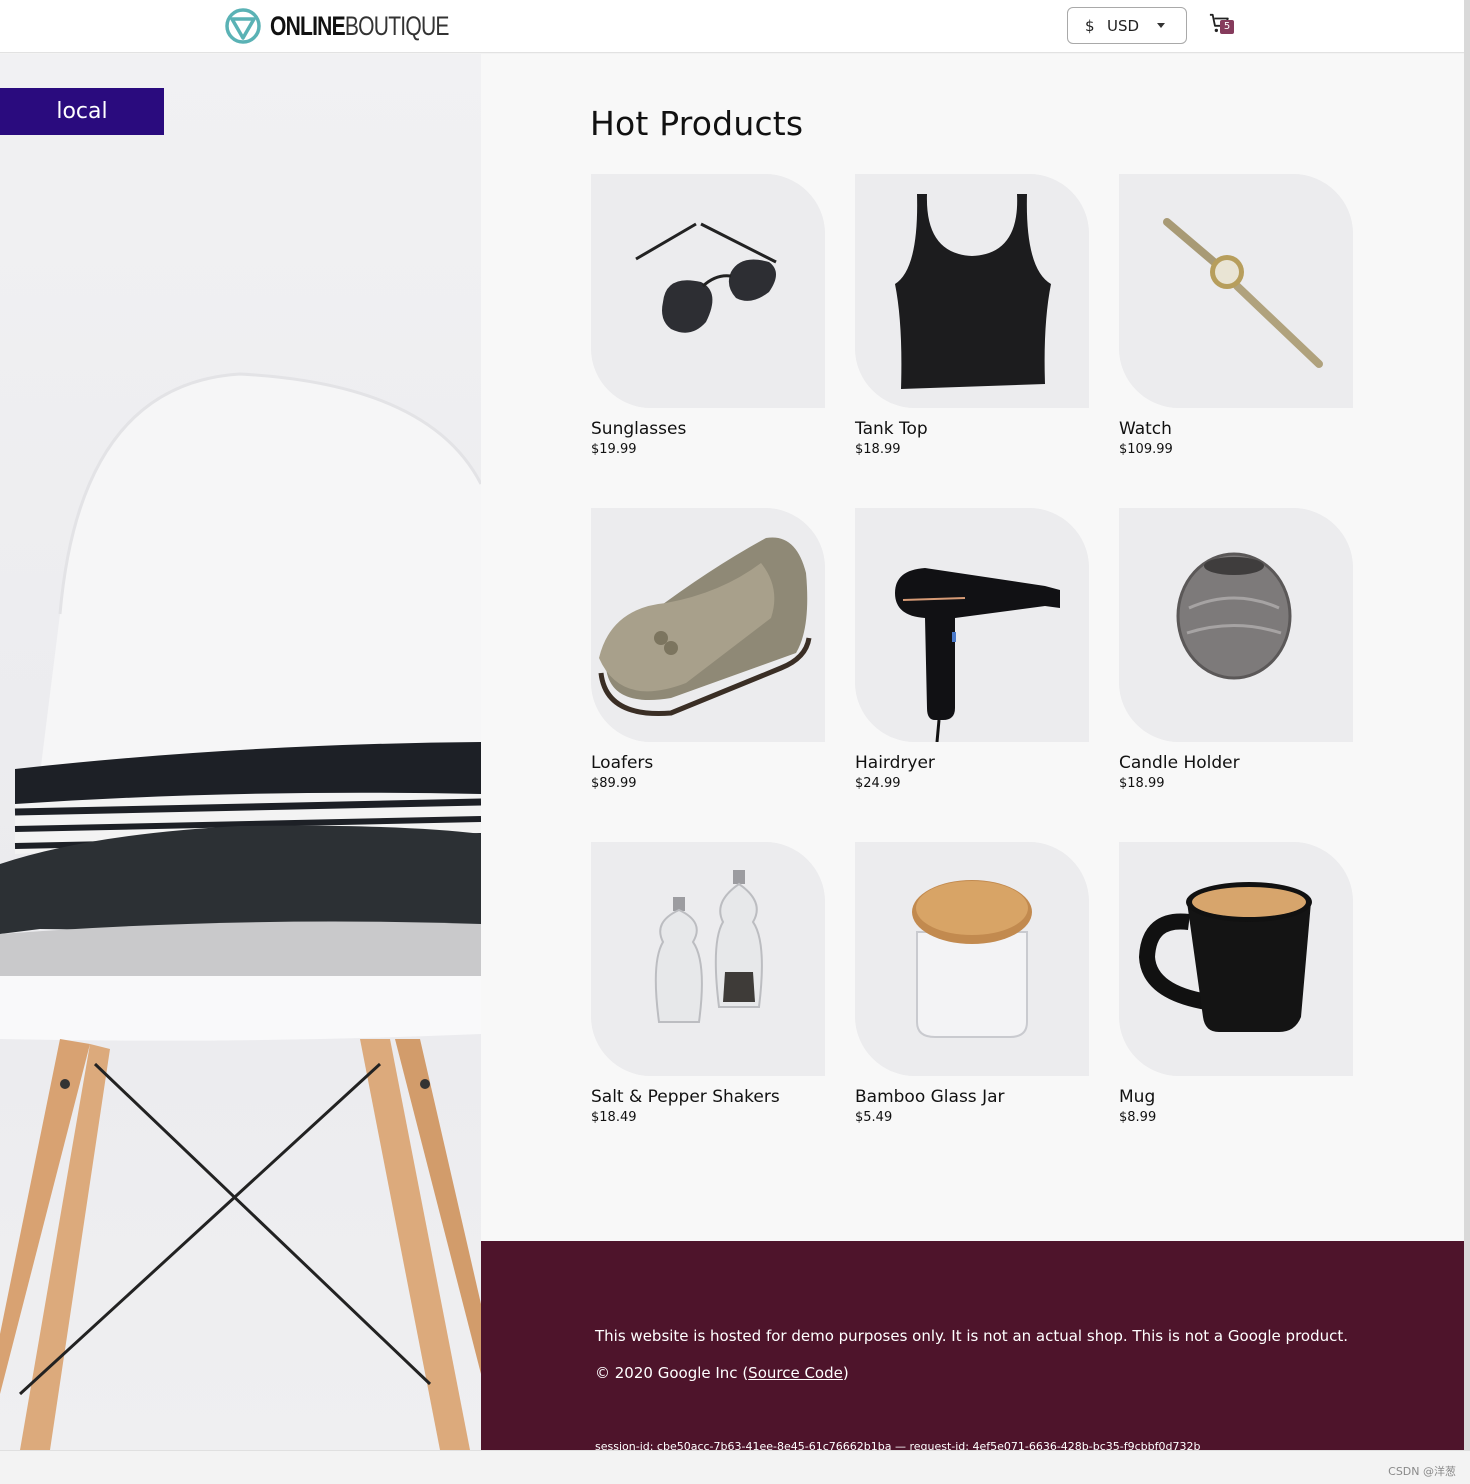 This screenshot has width=1470, height=1484. I want to click on logo: ONLINEBOUTIQUE, so click(361, 26).